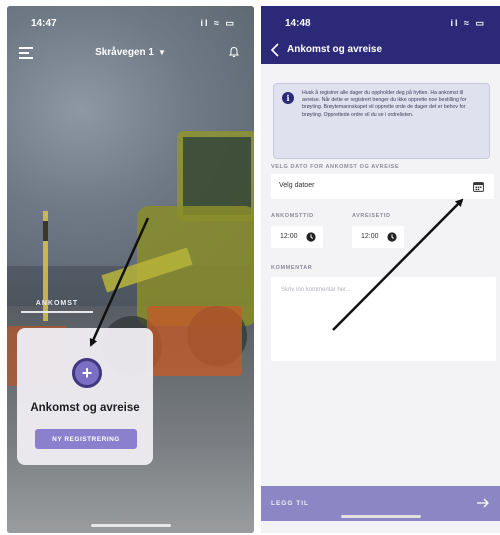  Describe the element at coordinates (385, 25) in the screenshot. I see `status-bar: 14:48 il ≈ ▭` at that location.